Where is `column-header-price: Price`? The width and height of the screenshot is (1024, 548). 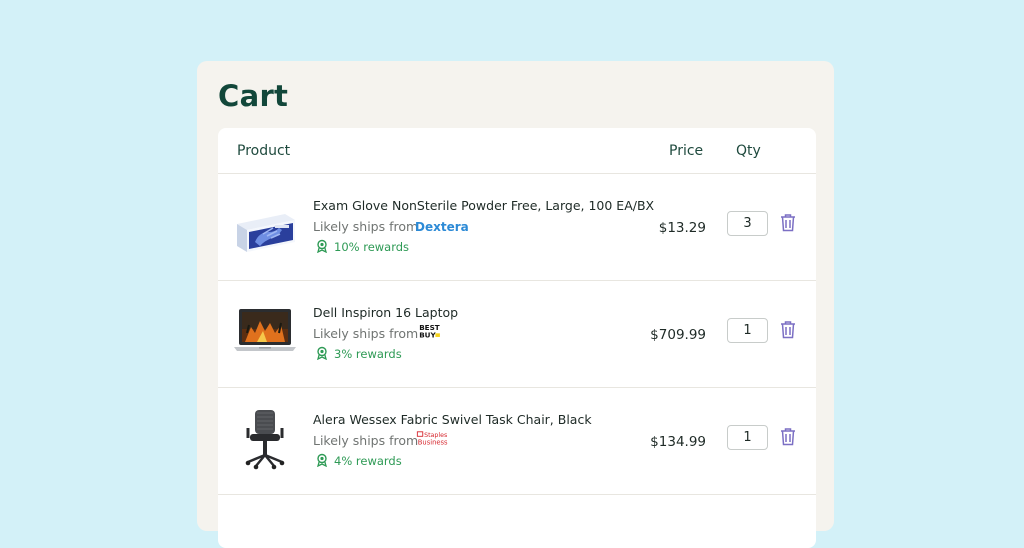 column-header-price: Price is located at coordinates (686, 151).